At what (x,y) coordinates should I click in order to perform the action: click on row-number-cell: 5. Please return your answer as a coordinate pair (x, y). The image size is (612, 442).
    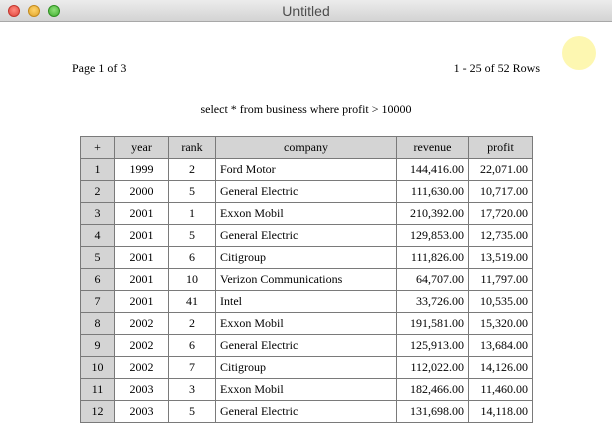
    Looking at the image, I should click on (97, 257).